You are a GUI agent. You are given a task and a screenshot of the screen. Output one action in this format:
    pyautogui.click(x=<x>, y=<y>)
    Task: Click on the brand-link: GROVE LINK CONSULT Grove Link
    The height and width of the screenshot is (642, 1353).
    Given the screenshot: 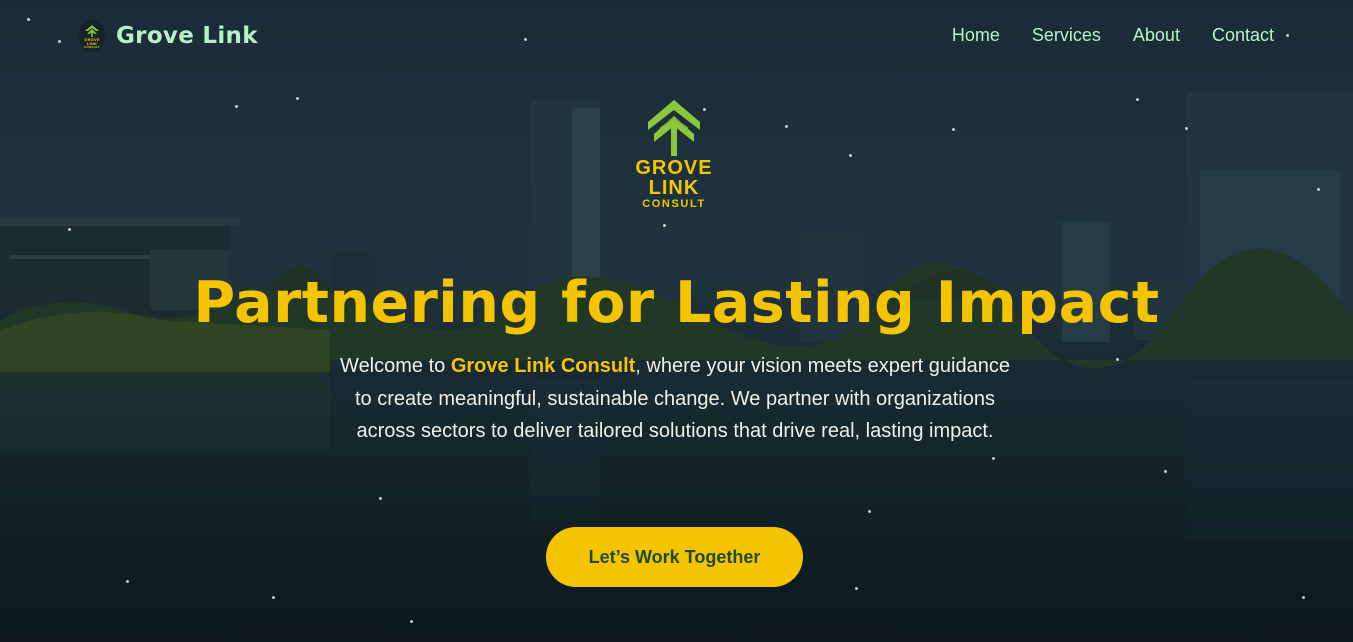 What is the action you would take?
    pyautogui.click(x=168, y=36)
    